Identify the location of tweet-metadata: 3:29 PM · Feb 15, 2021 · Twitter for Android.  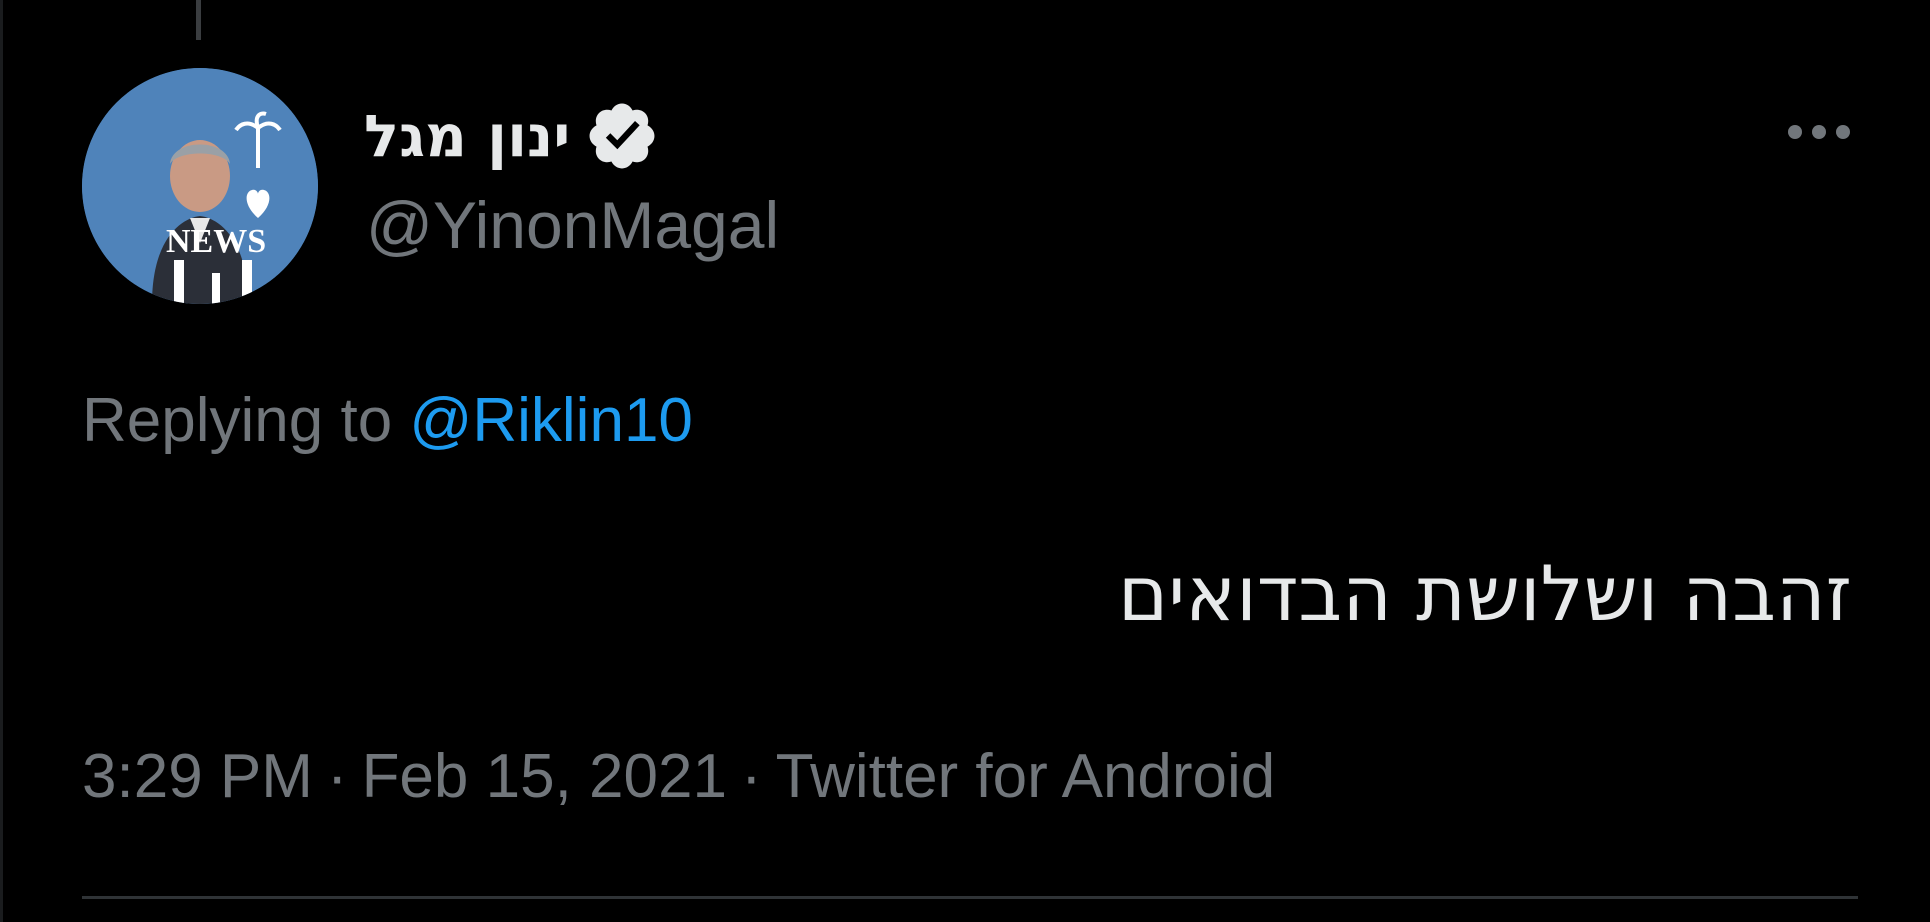
(678, 777).